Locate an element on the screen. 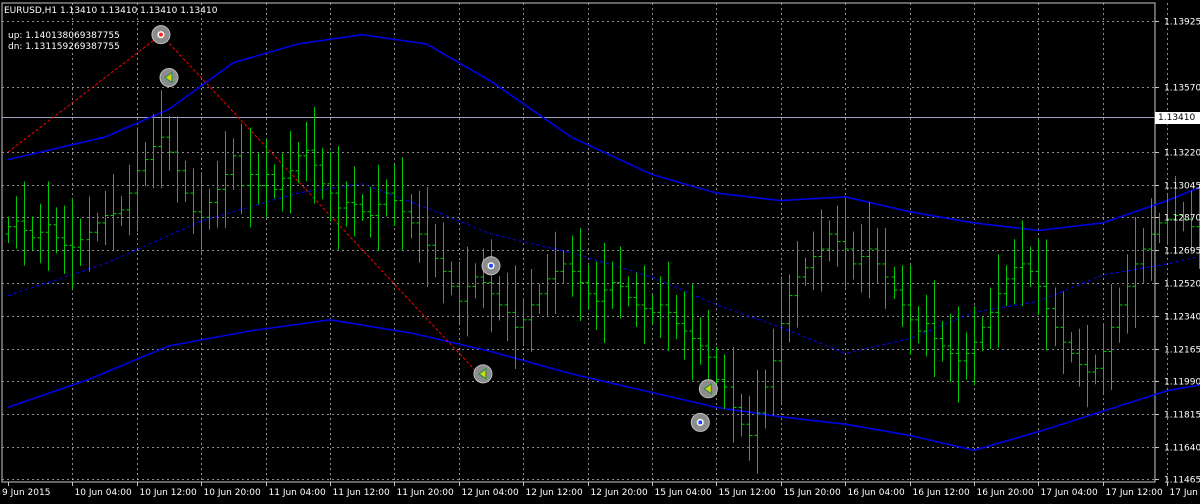  x-tick-label: 12 Jun 20:00 is located at coordinates (619, 493).